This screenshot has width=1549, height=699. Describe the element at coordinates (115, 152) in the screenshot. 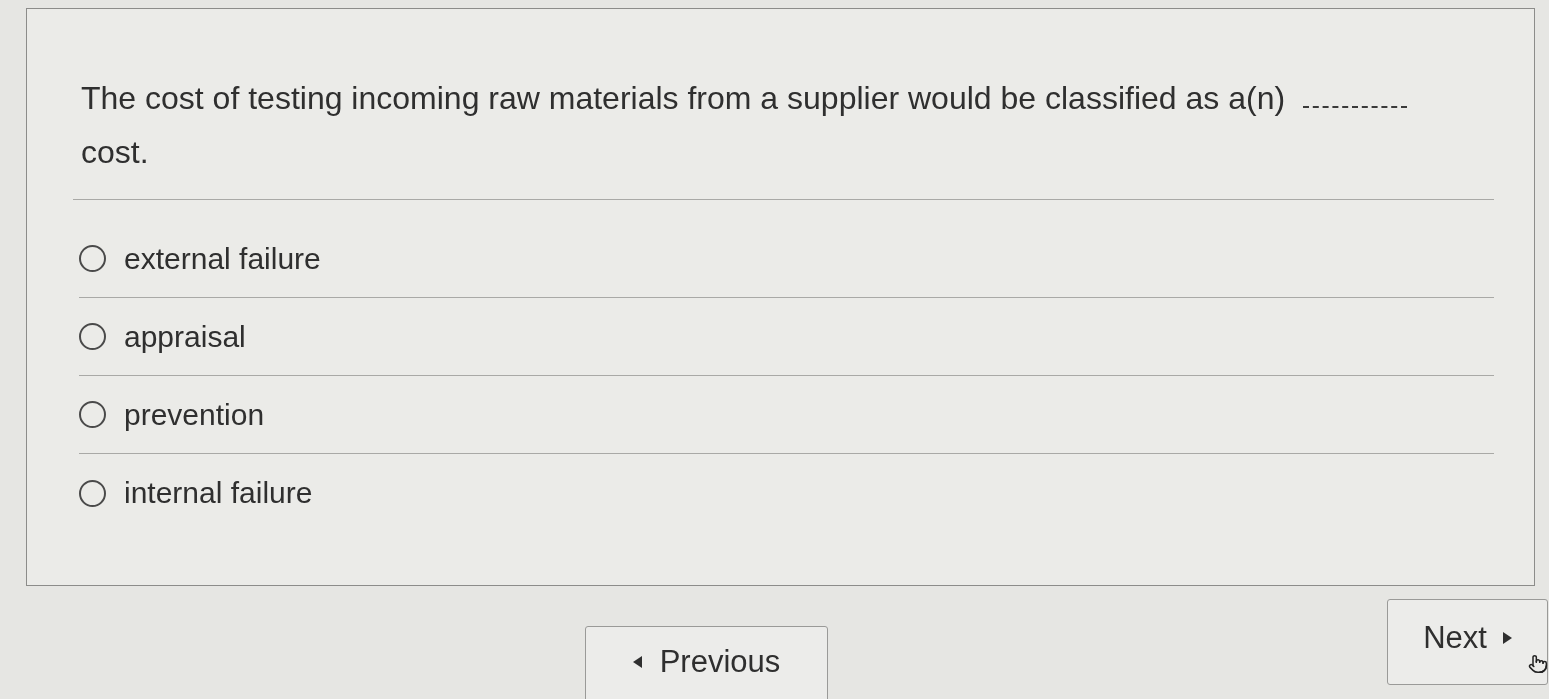

I see `question-text: cost.` at that location.